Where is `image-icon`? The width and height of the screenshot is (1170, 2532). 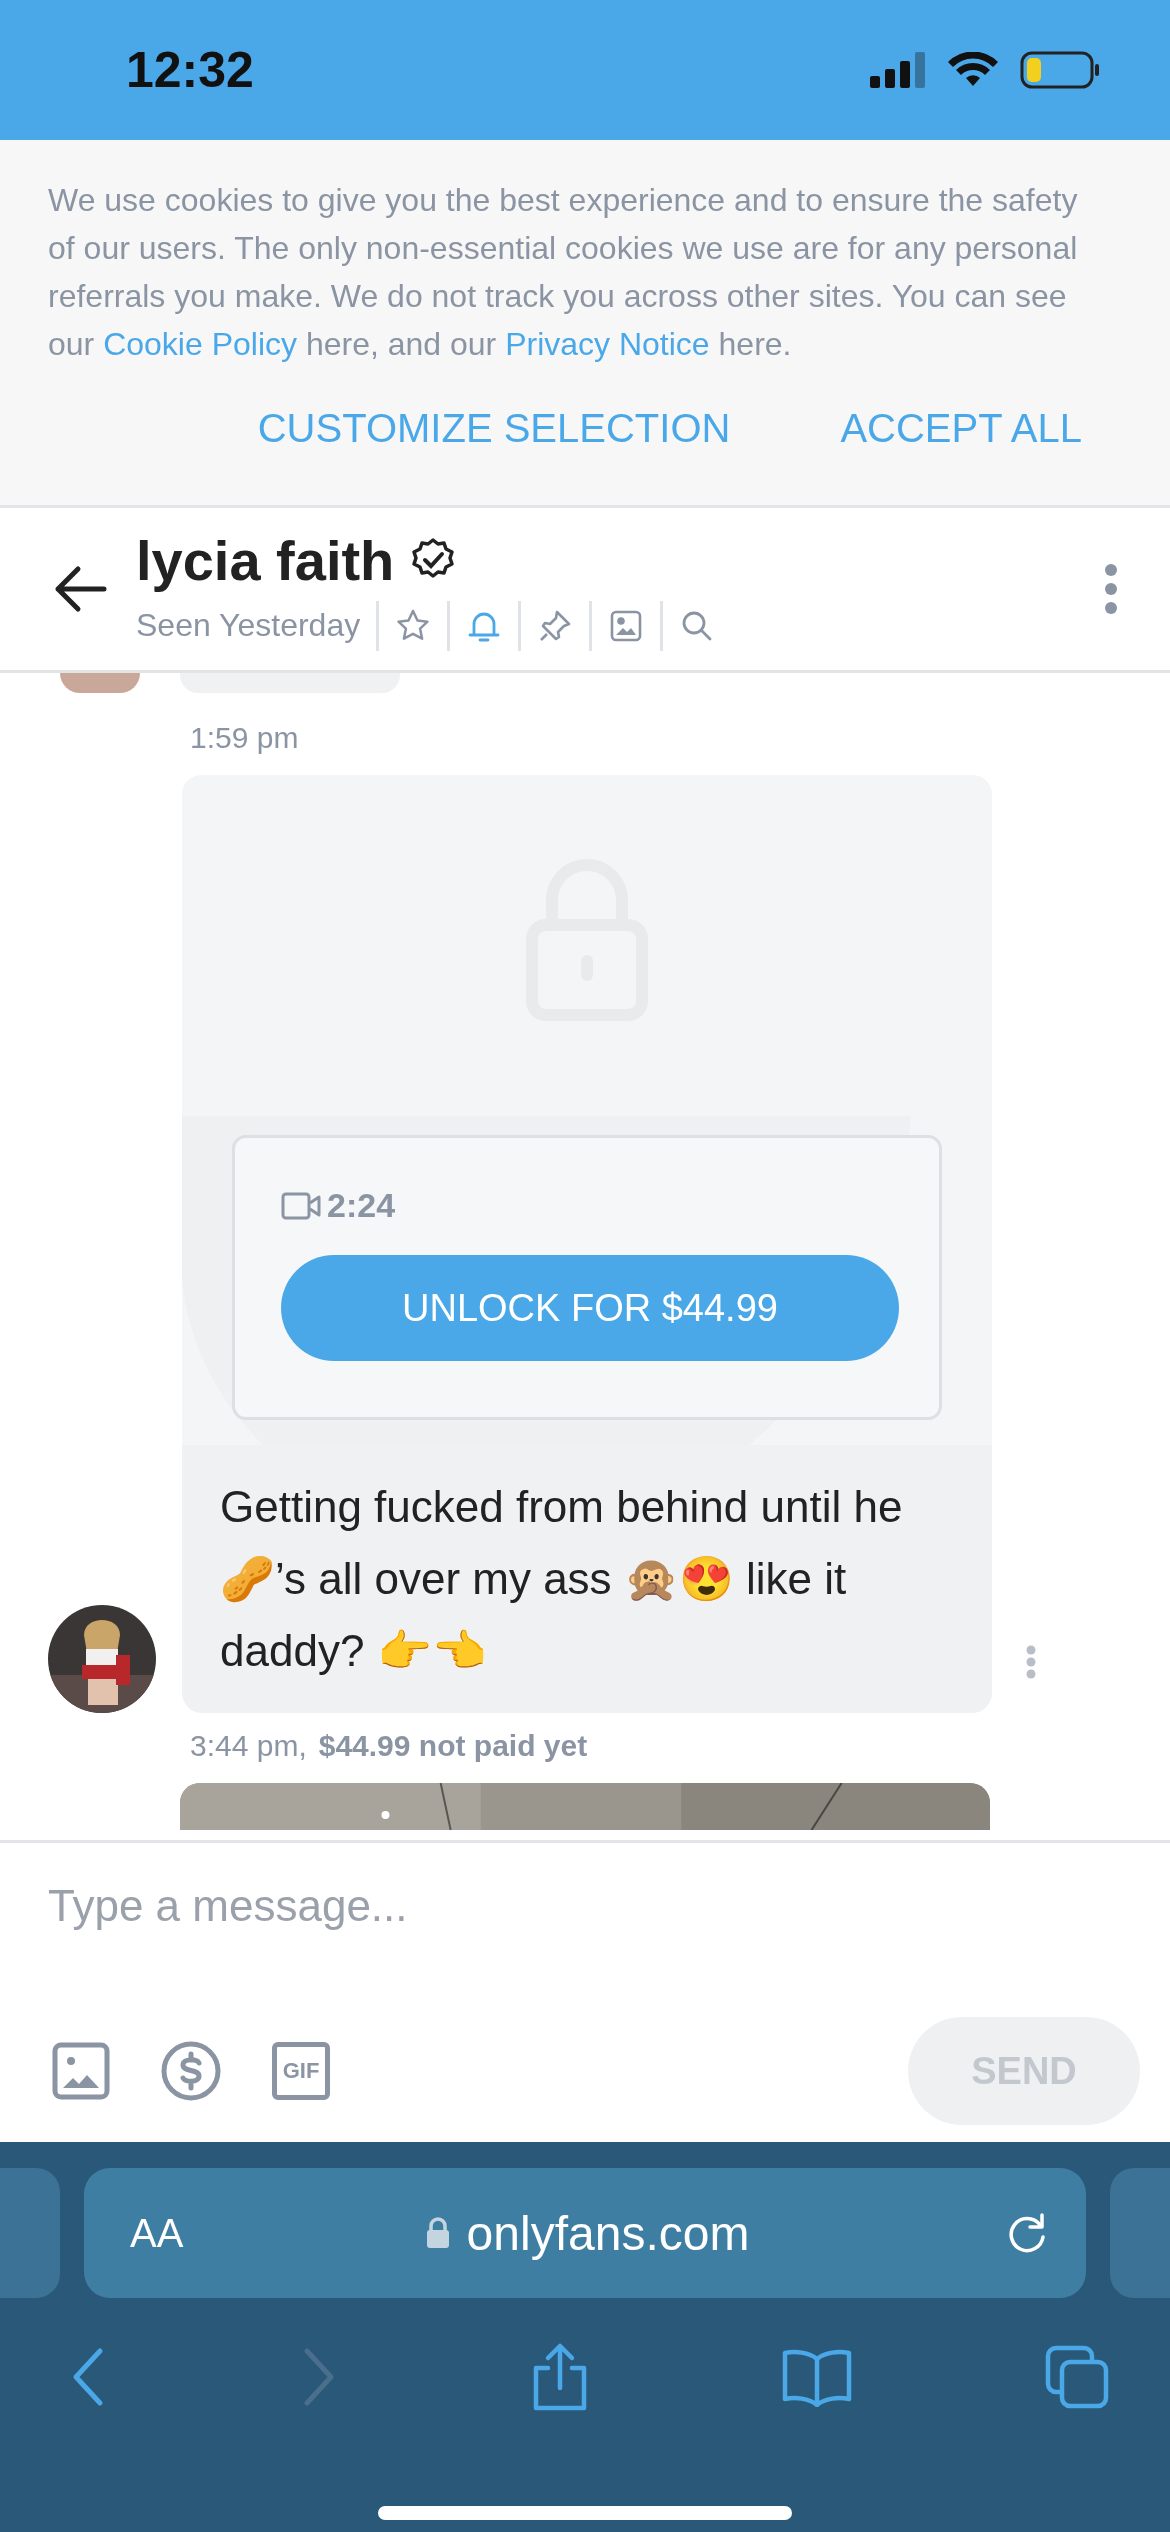 image-icon is located at coordinates (81, 2071).